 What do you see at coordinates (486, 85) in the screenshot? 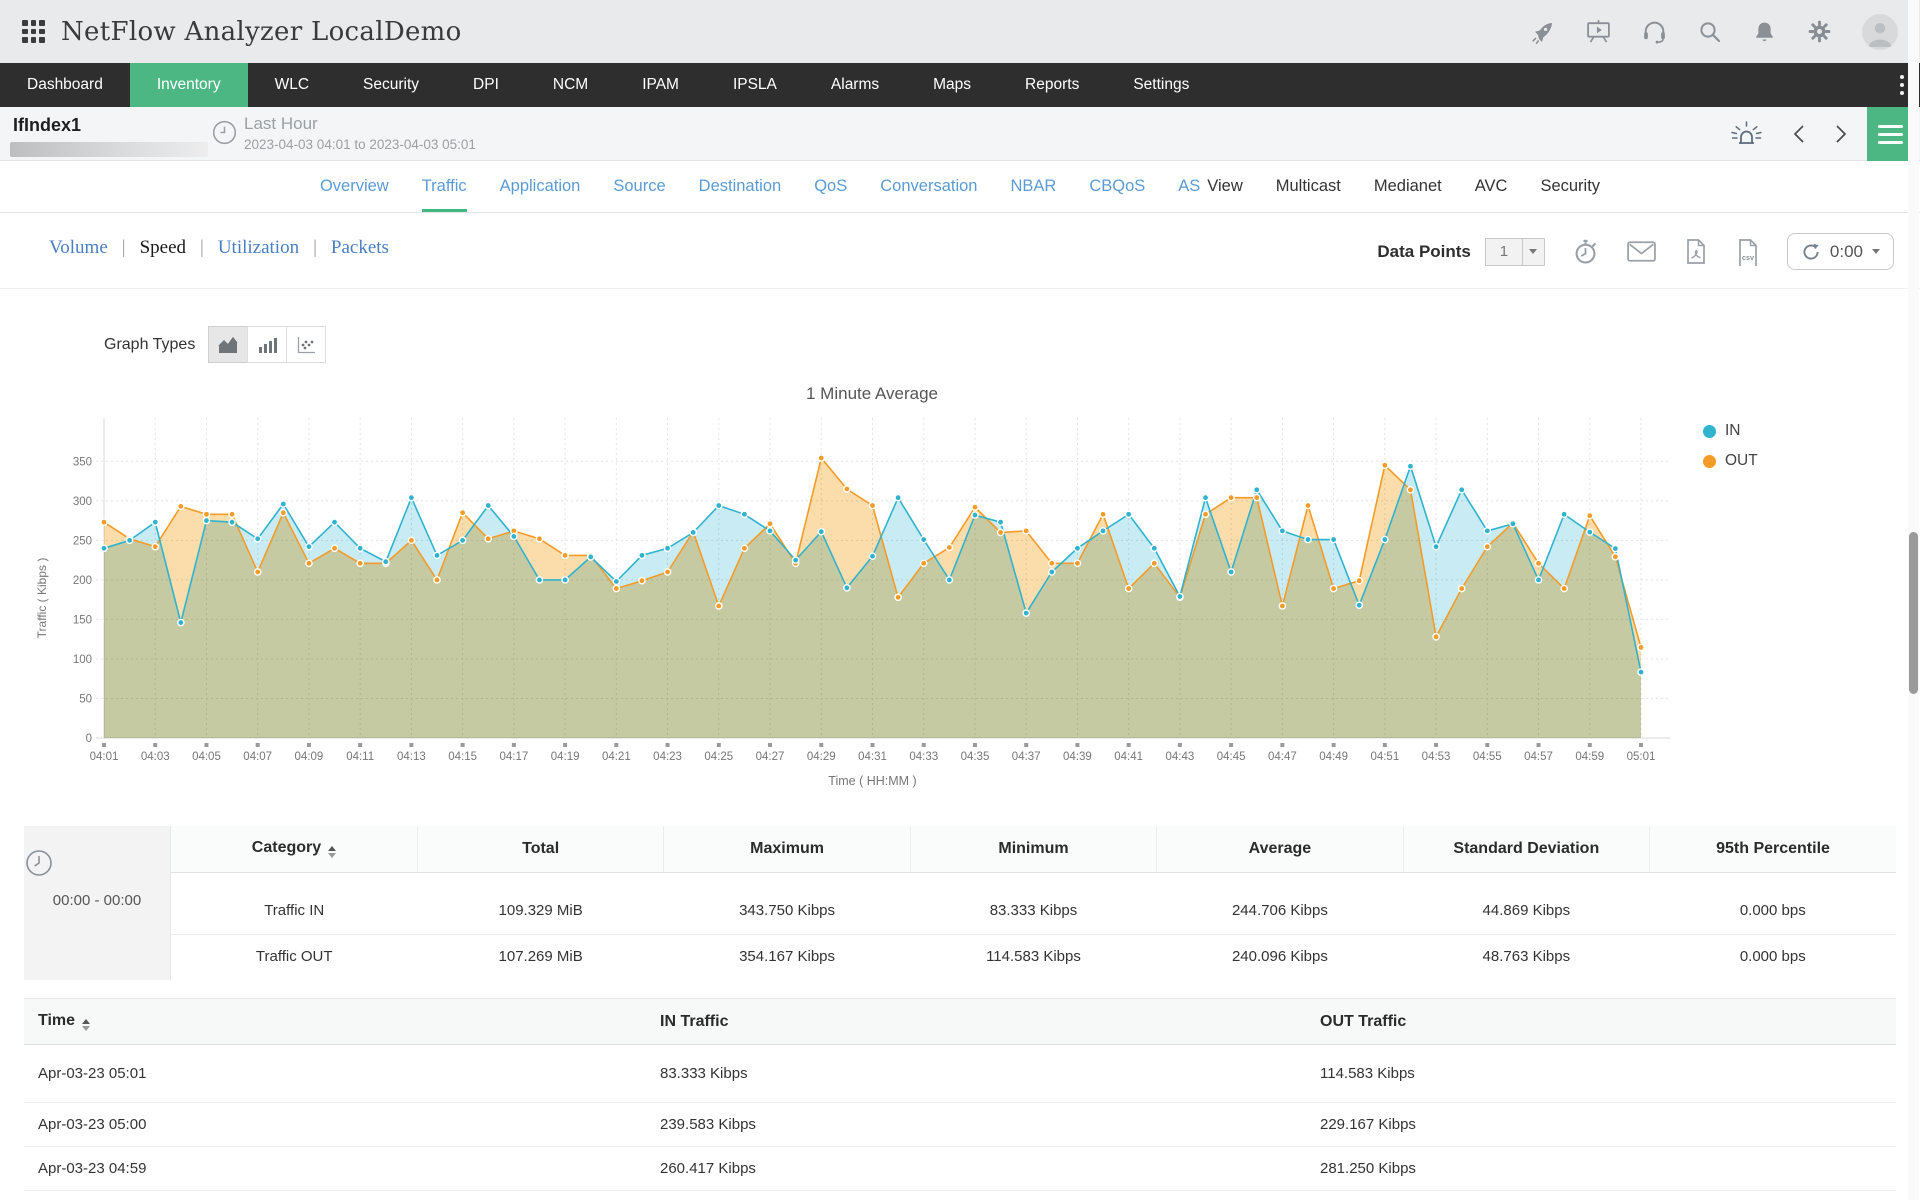
I see `nav-item-dpi: DPI` at bounding box center [486, 85].